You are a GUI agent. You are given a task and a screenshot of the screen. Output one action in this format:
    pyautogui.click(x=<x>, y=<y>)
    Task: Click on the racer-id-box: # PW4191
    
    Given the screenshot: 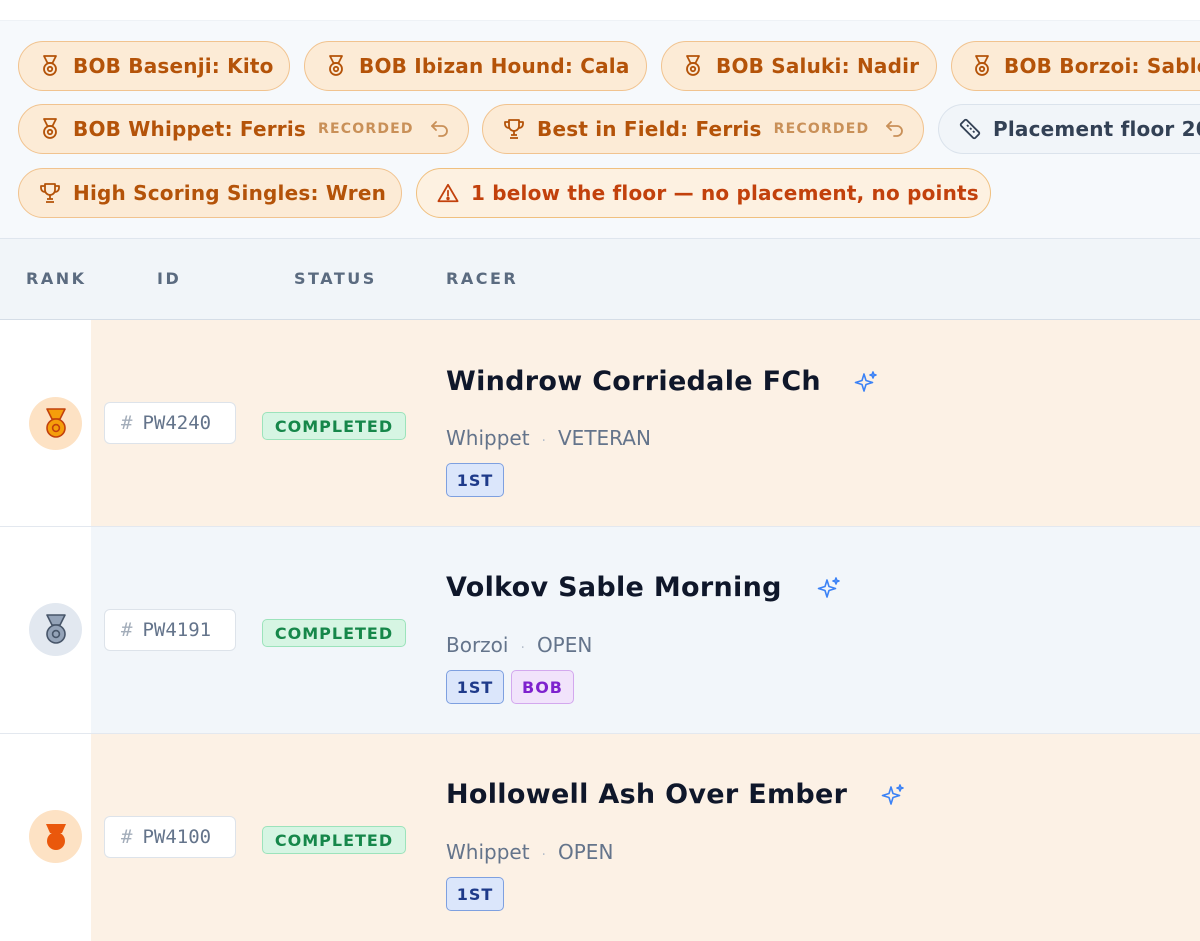 What is the action you would take?
    pyautogui.click(x=170, y=630)
    